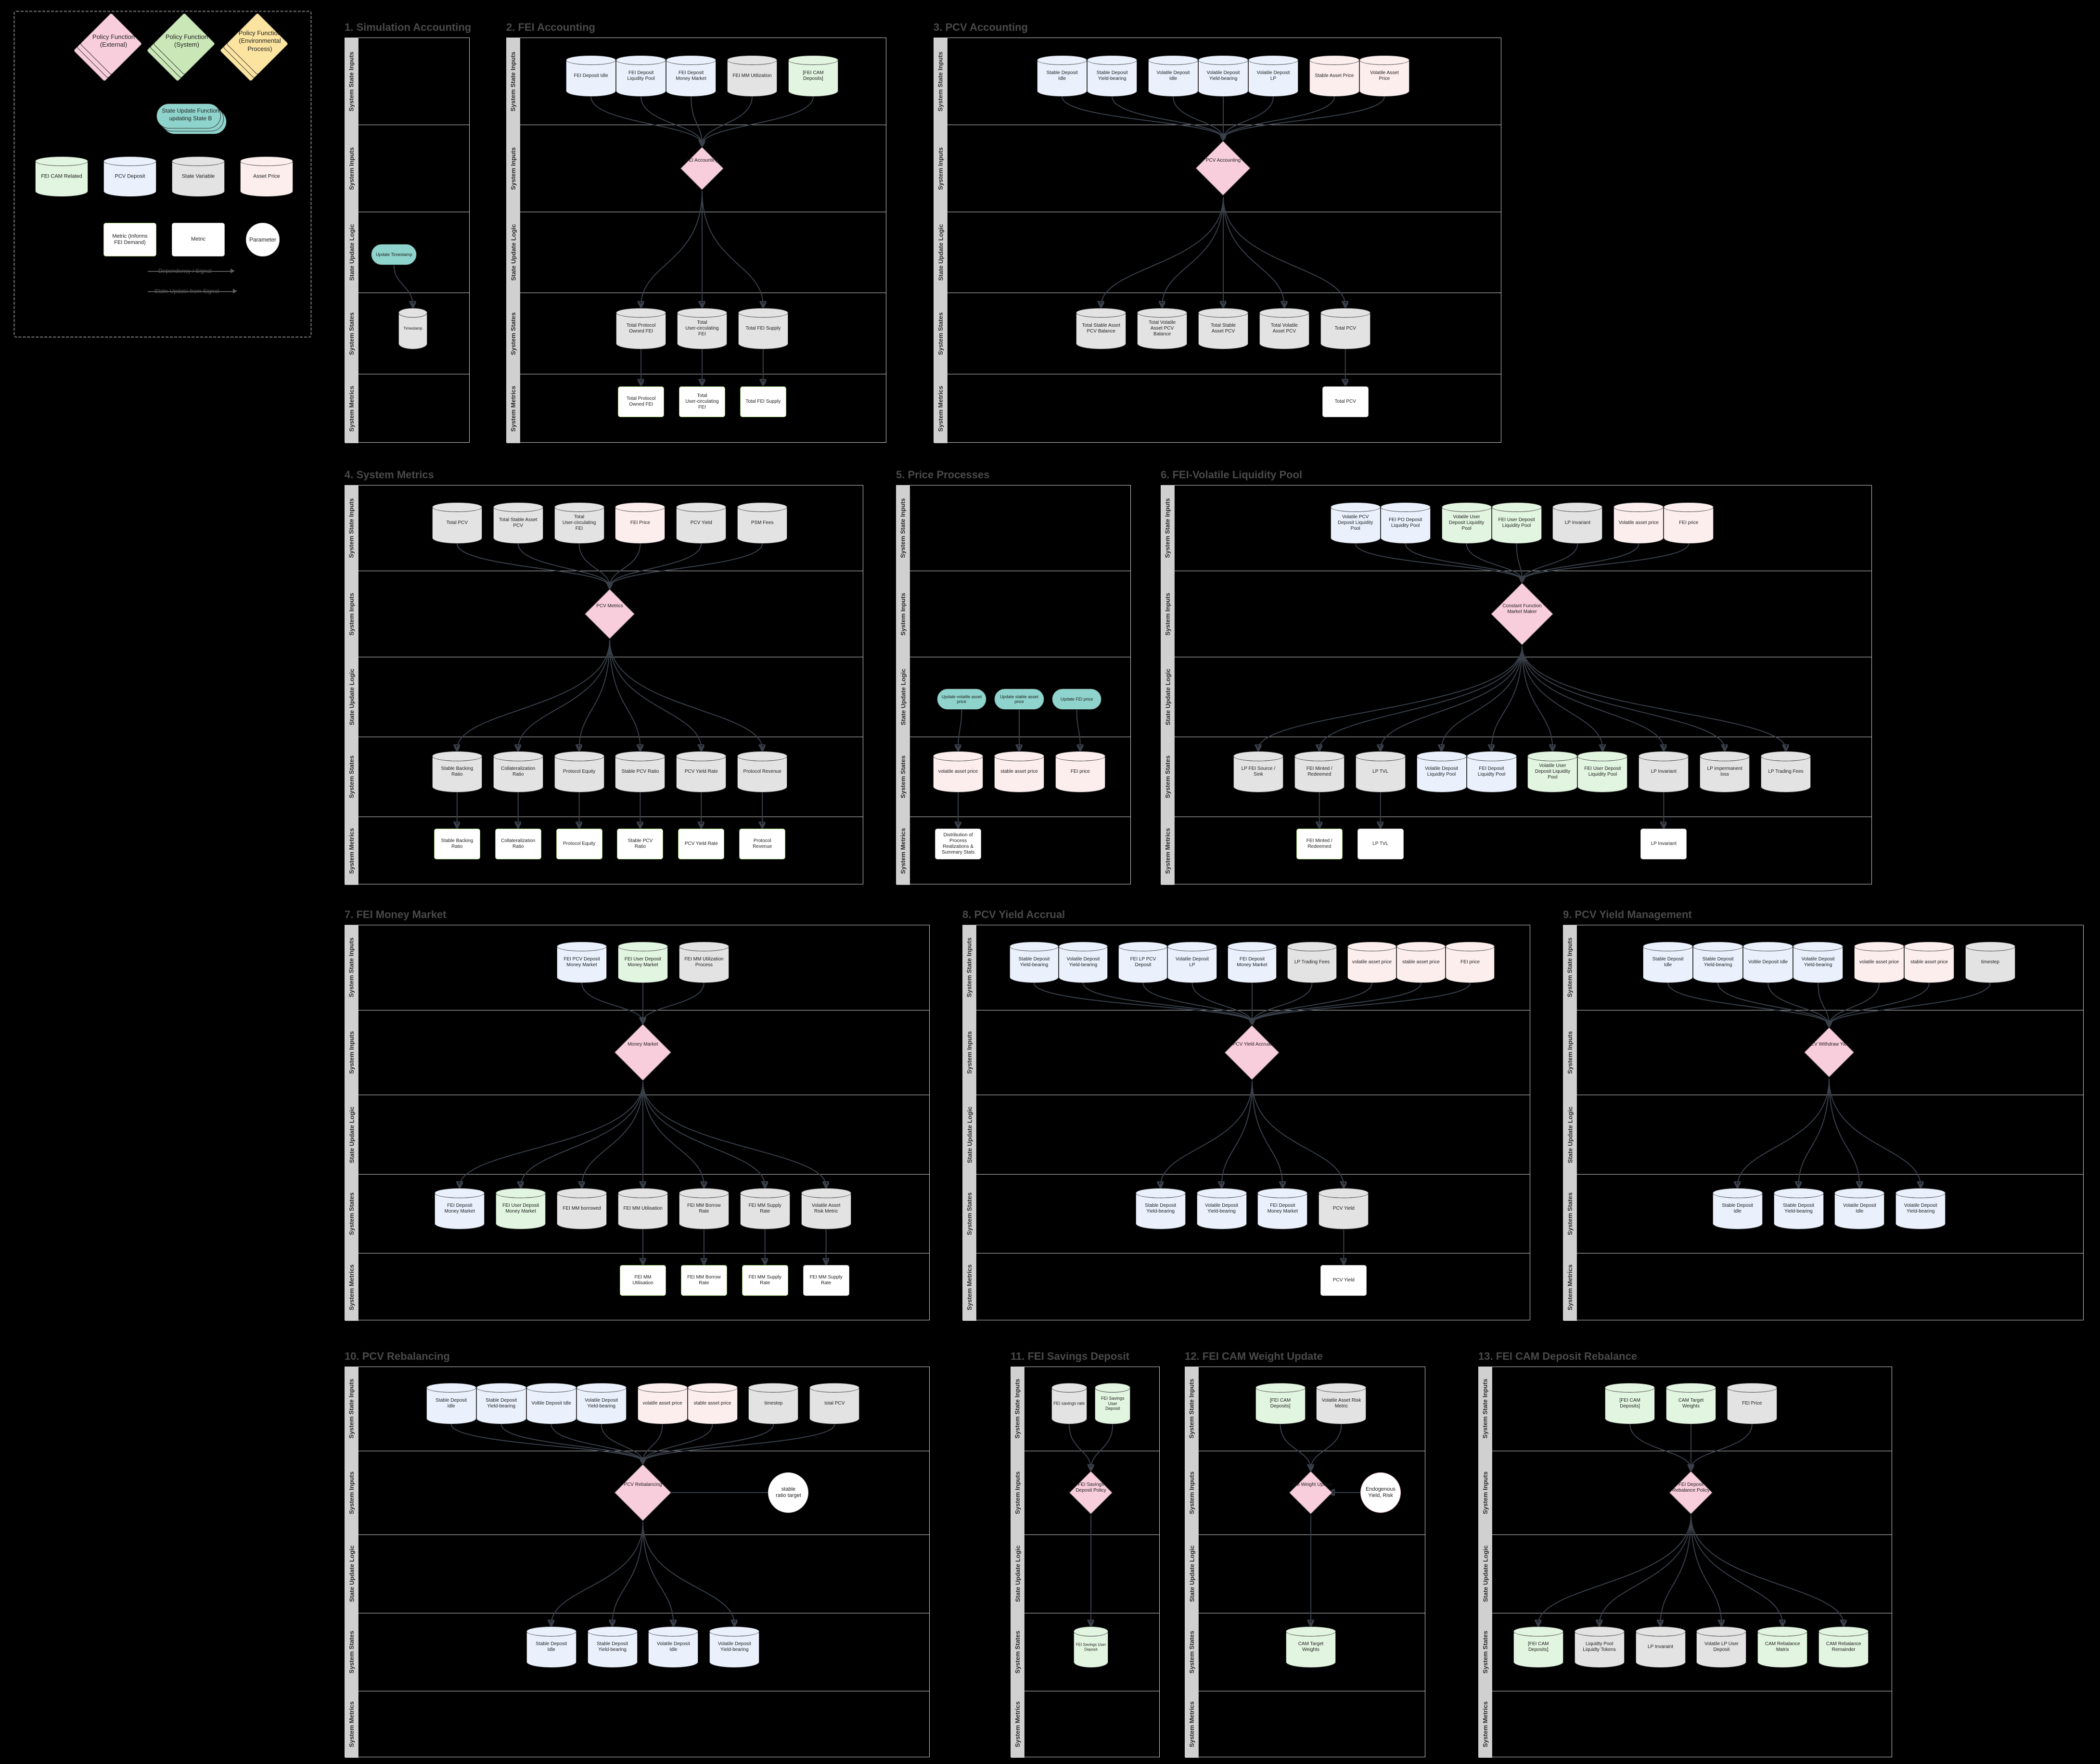 Image resolution: width=2100 pixels, height=1764 pixels. I want to click on state-cylinder: FEI Price, so click(640, 523).